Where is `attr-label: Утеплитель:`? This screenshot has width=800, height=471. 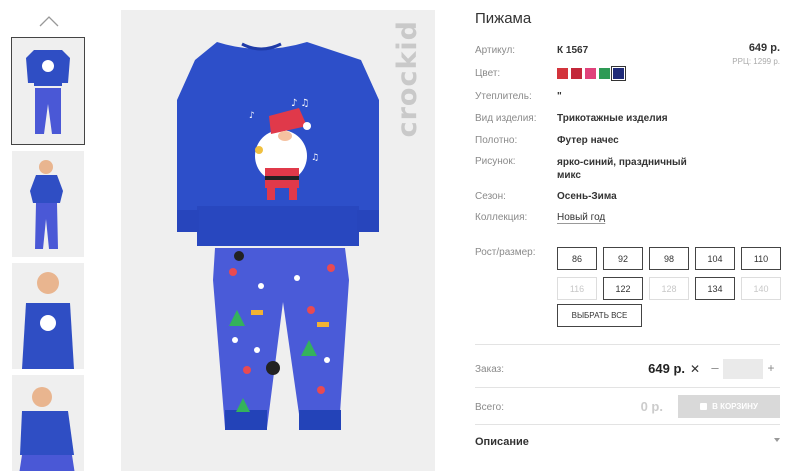
attr-label: Утеплитель: is located at coordinates (503, 96).